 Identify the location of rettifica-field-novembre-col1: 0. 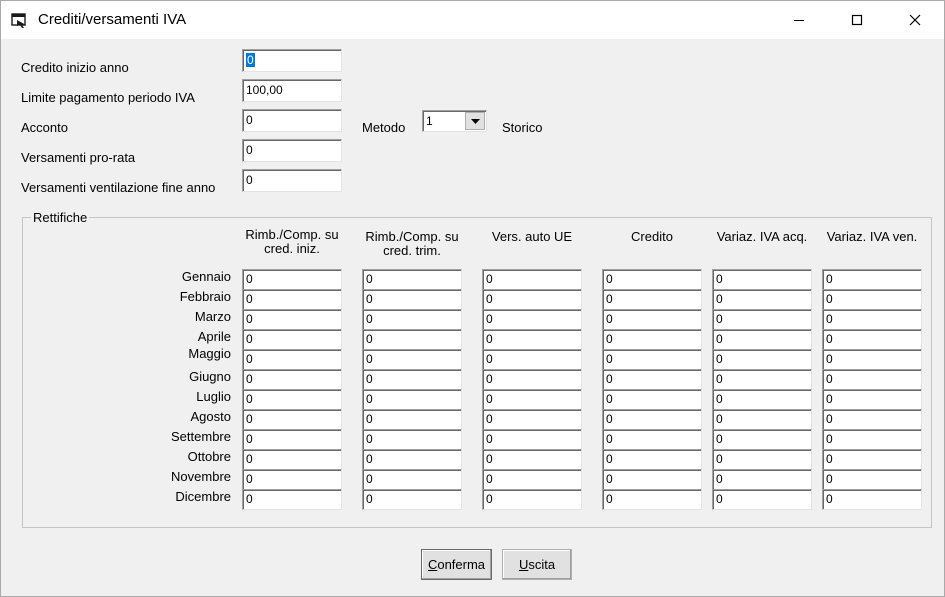
(292, 479).